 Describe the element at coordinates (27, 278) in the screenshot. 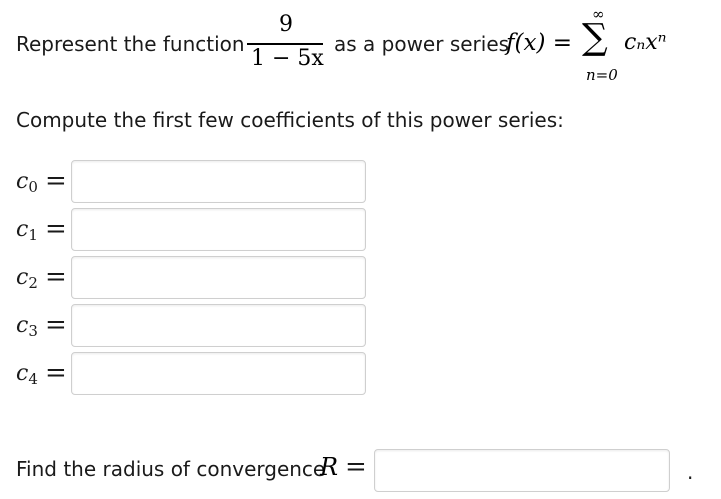

I see `coefficient-label-c2: c2` at that location.